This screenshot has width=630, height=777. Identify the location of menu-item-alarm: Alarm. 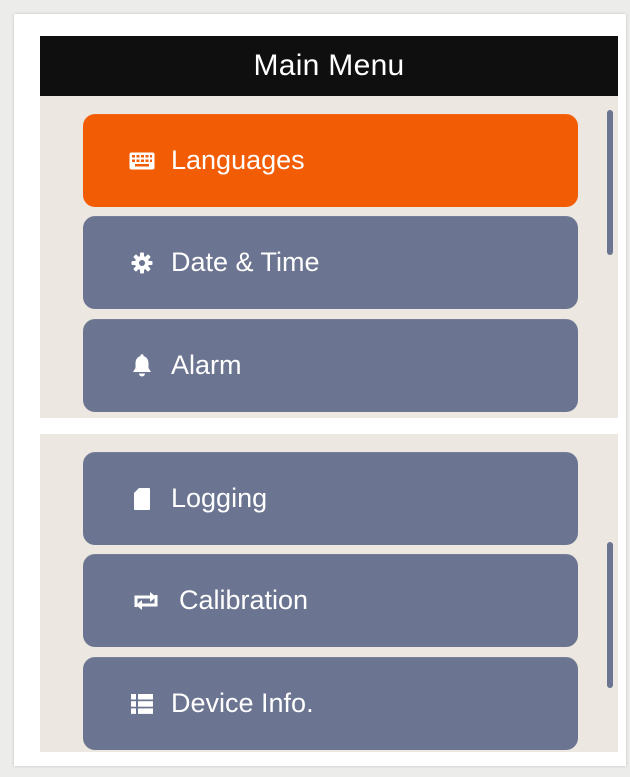
(330, 365).